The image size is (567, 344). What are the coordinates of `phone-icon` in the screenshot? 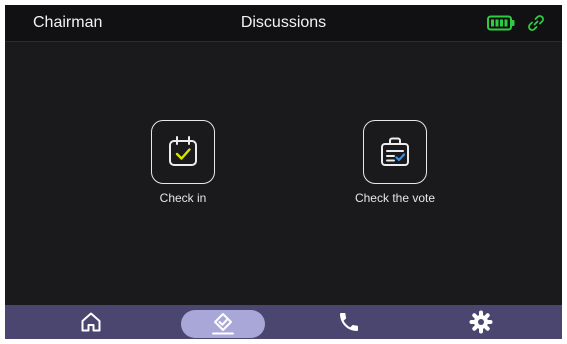 It's located at (349, 322).